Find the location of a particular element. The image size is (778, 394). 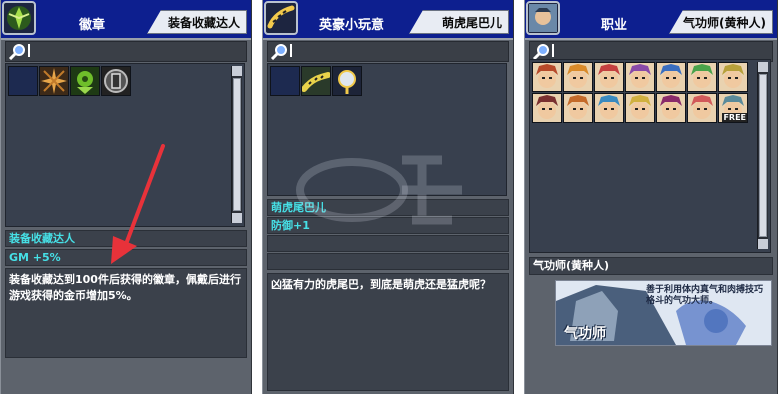

shield-badge-icon is located at coordinates (116, 81).